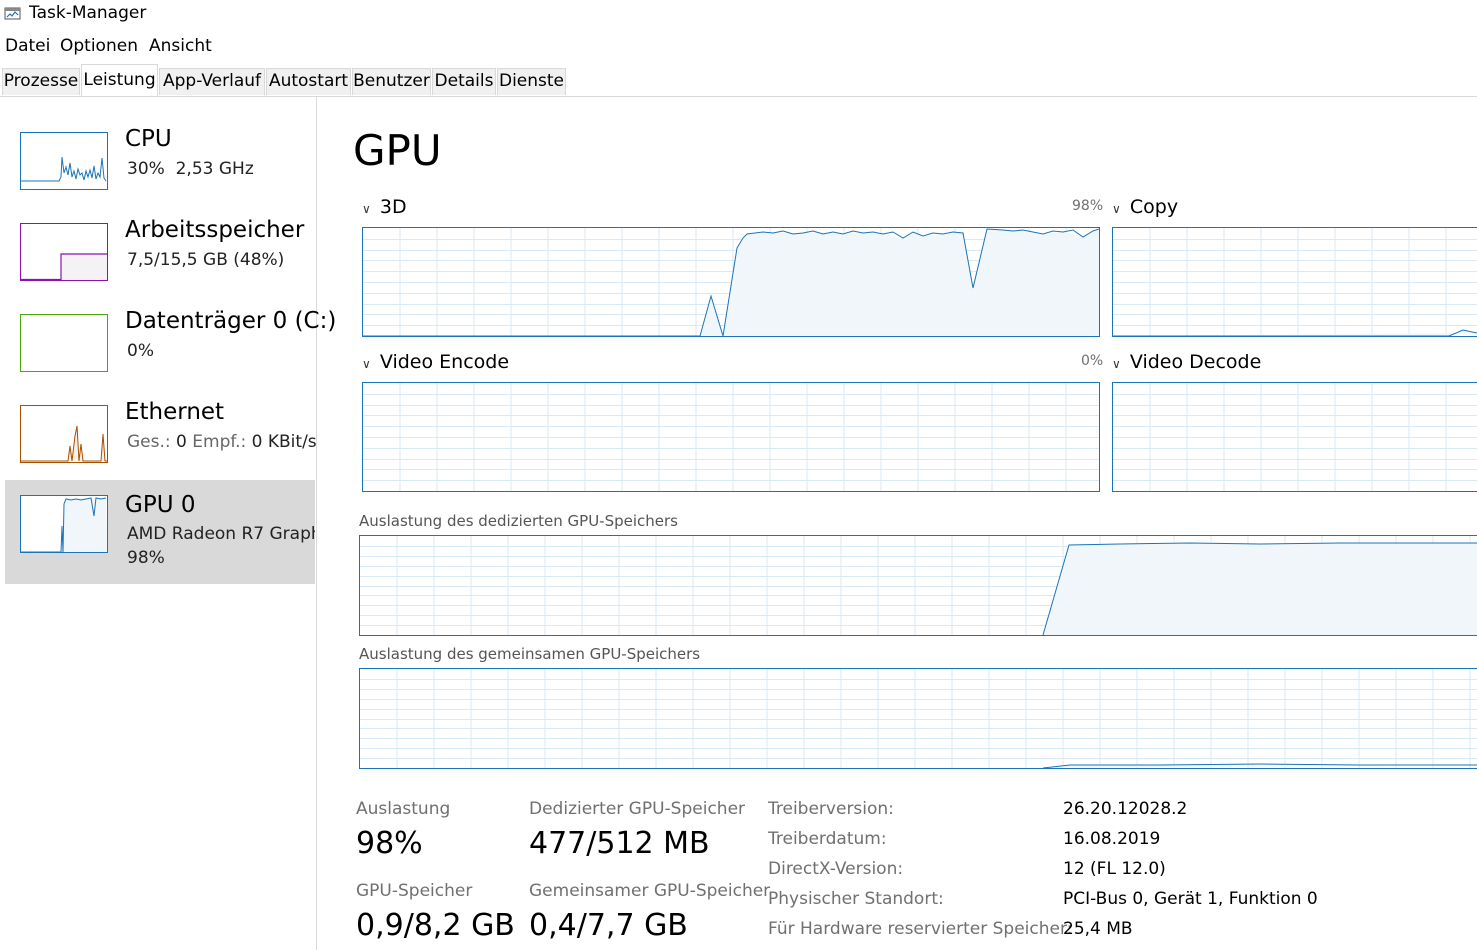  I want to click on task-manager-icon, so click(13, 14).